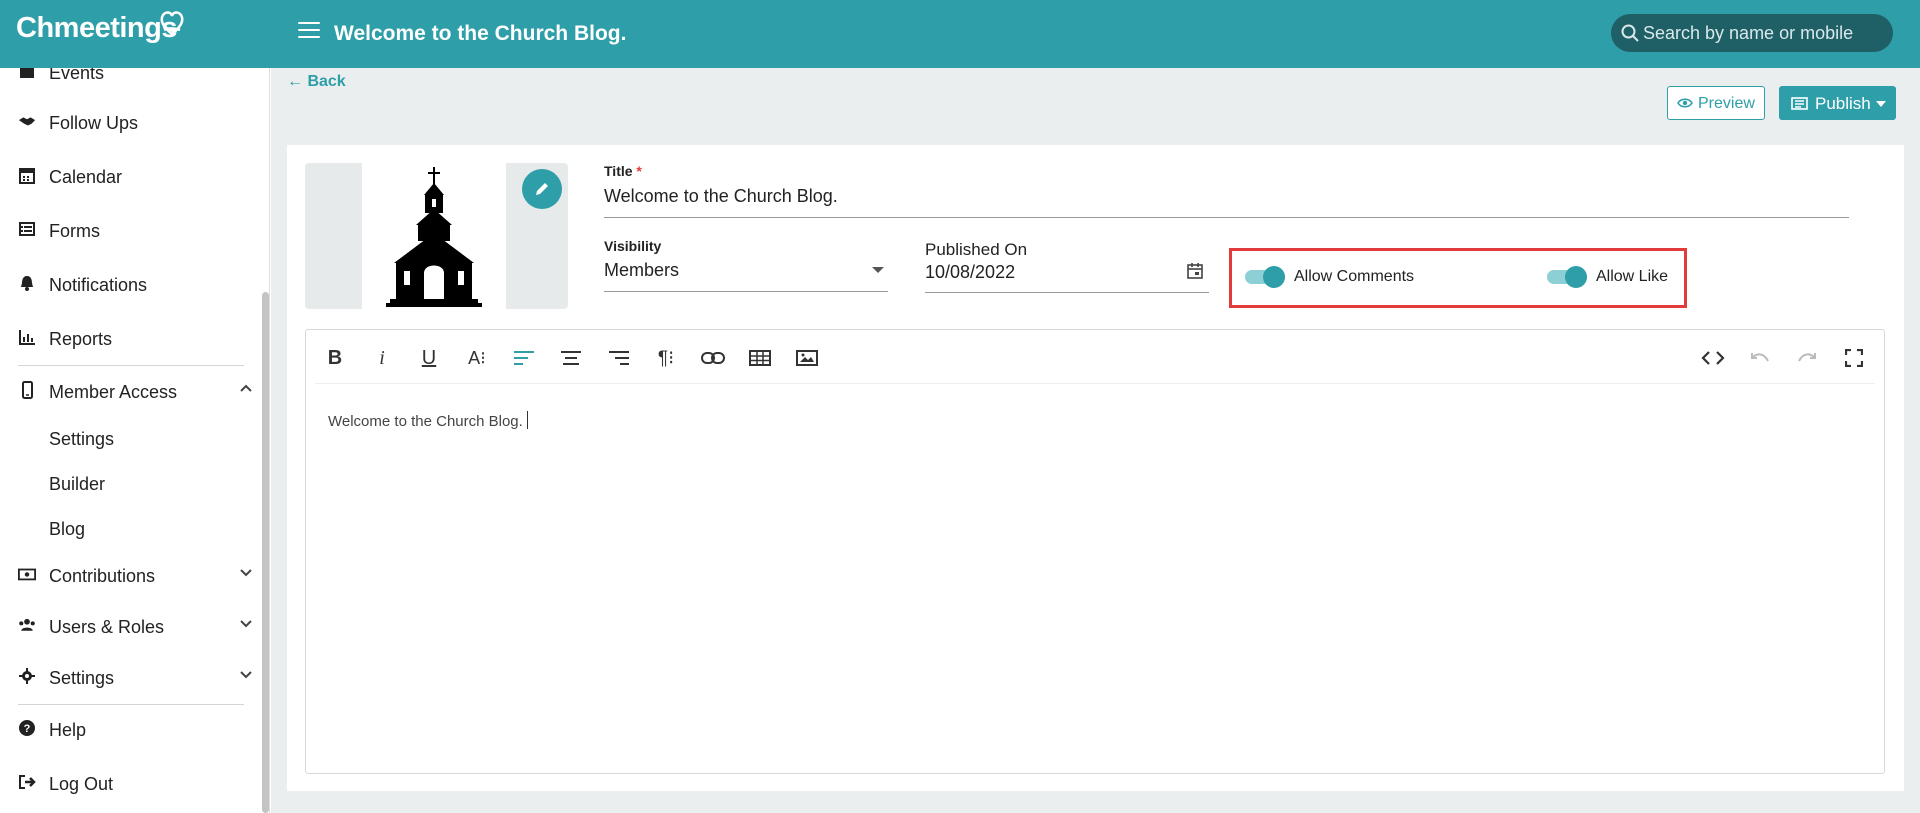 The width and height of the screenshot is (1920, 813). I want to click on allow-comments-toggle, so click(1265, 277).